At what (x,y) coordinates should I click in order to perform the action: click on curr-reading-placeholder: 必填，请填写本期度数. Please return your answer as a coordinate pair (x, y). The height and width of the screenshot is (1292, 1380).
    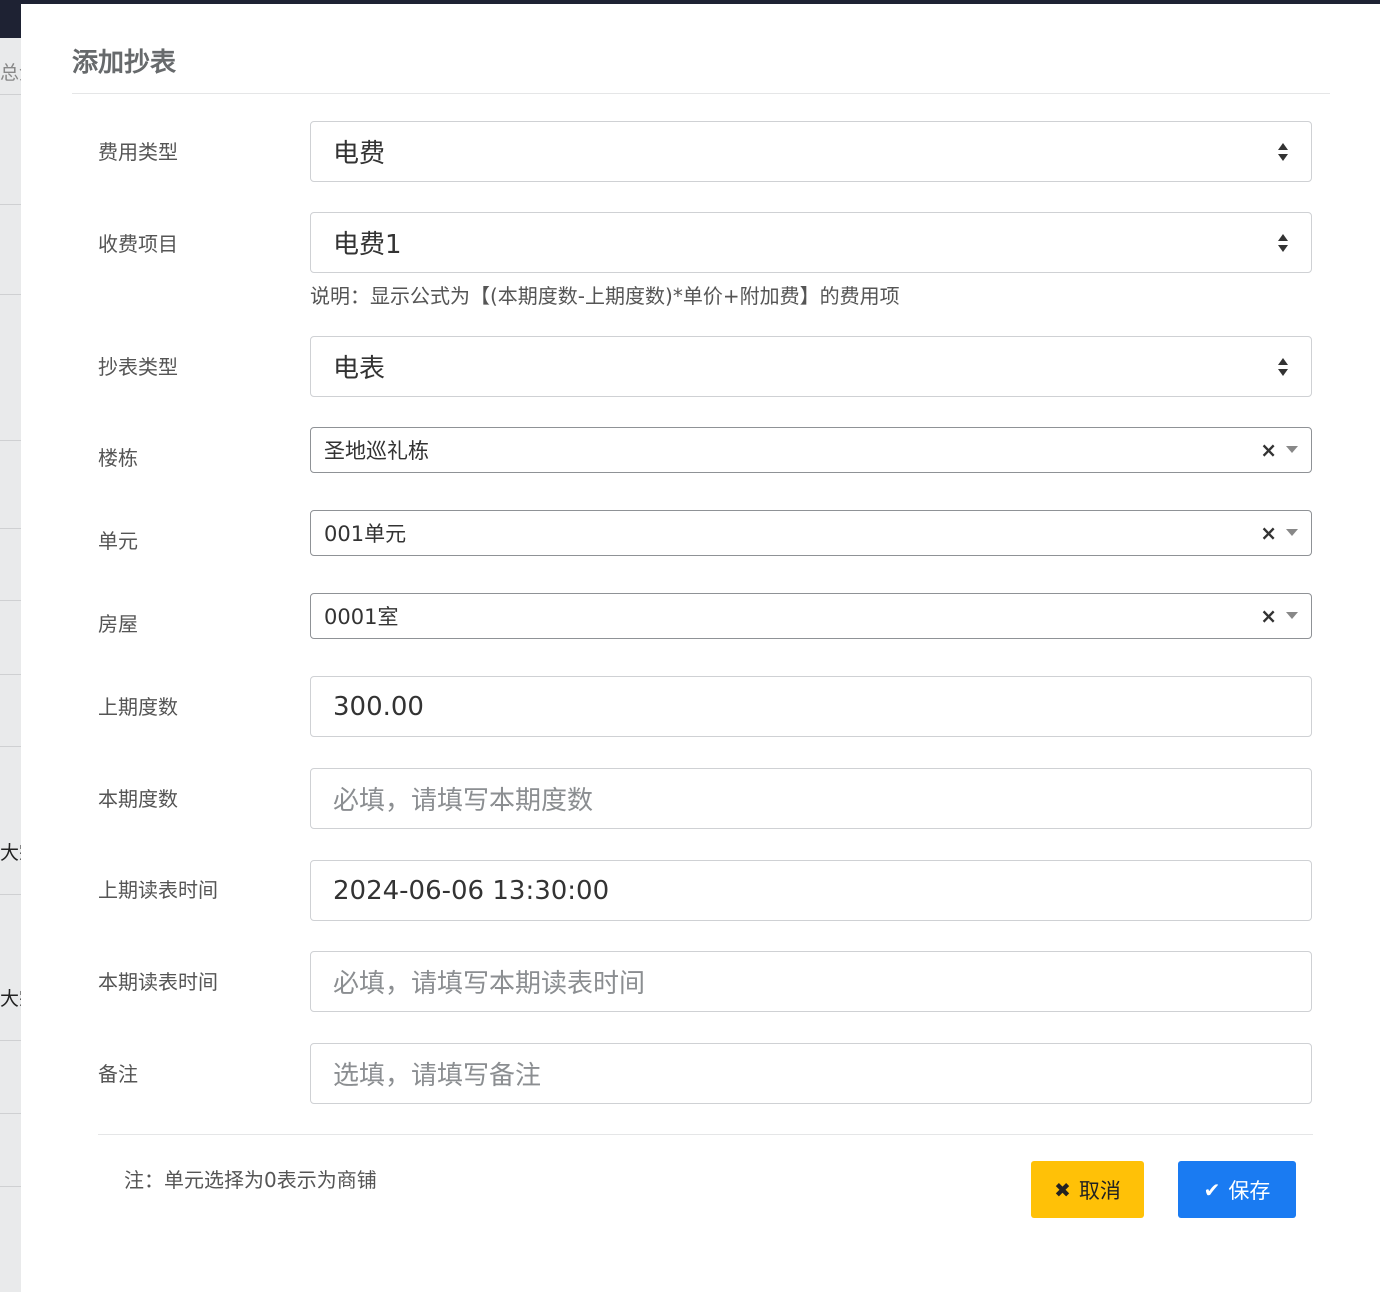
    Looking at the image, I should click on (463, 801).